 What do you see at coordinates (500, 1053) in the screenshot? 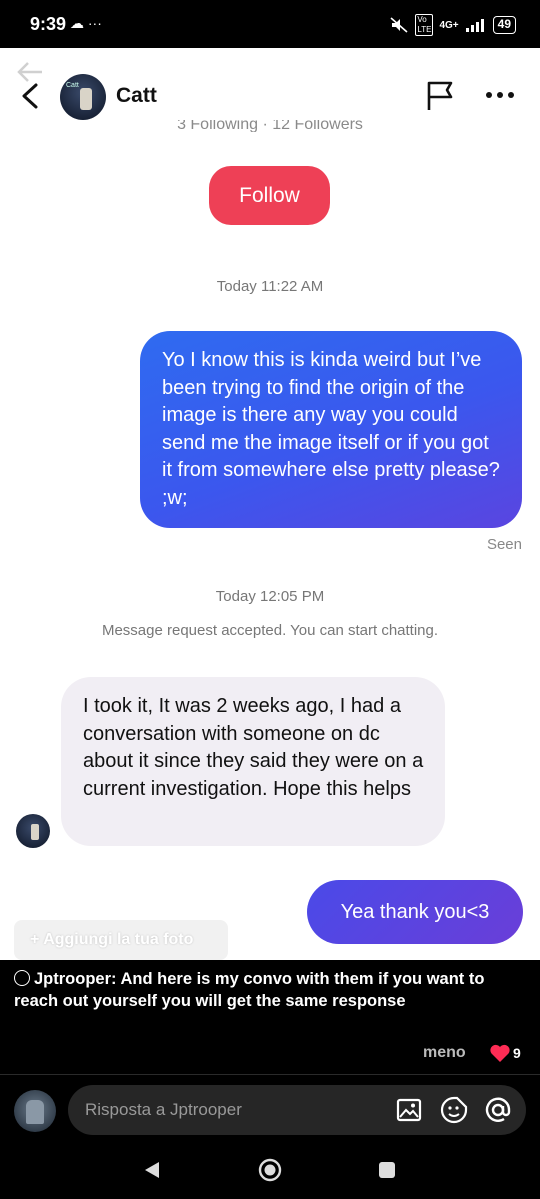
I see `heart-icon` at bounding box center [500, 1053].